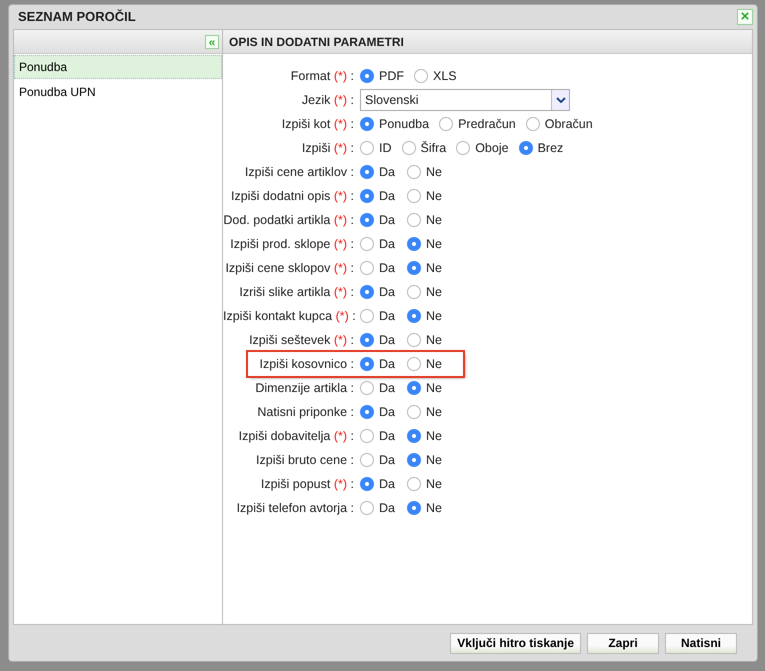 Image resolution: width=765 pixels, height=671 pixels. I want to click on field-label: Dod. podatki artikla (*) :, so click(289, 220).